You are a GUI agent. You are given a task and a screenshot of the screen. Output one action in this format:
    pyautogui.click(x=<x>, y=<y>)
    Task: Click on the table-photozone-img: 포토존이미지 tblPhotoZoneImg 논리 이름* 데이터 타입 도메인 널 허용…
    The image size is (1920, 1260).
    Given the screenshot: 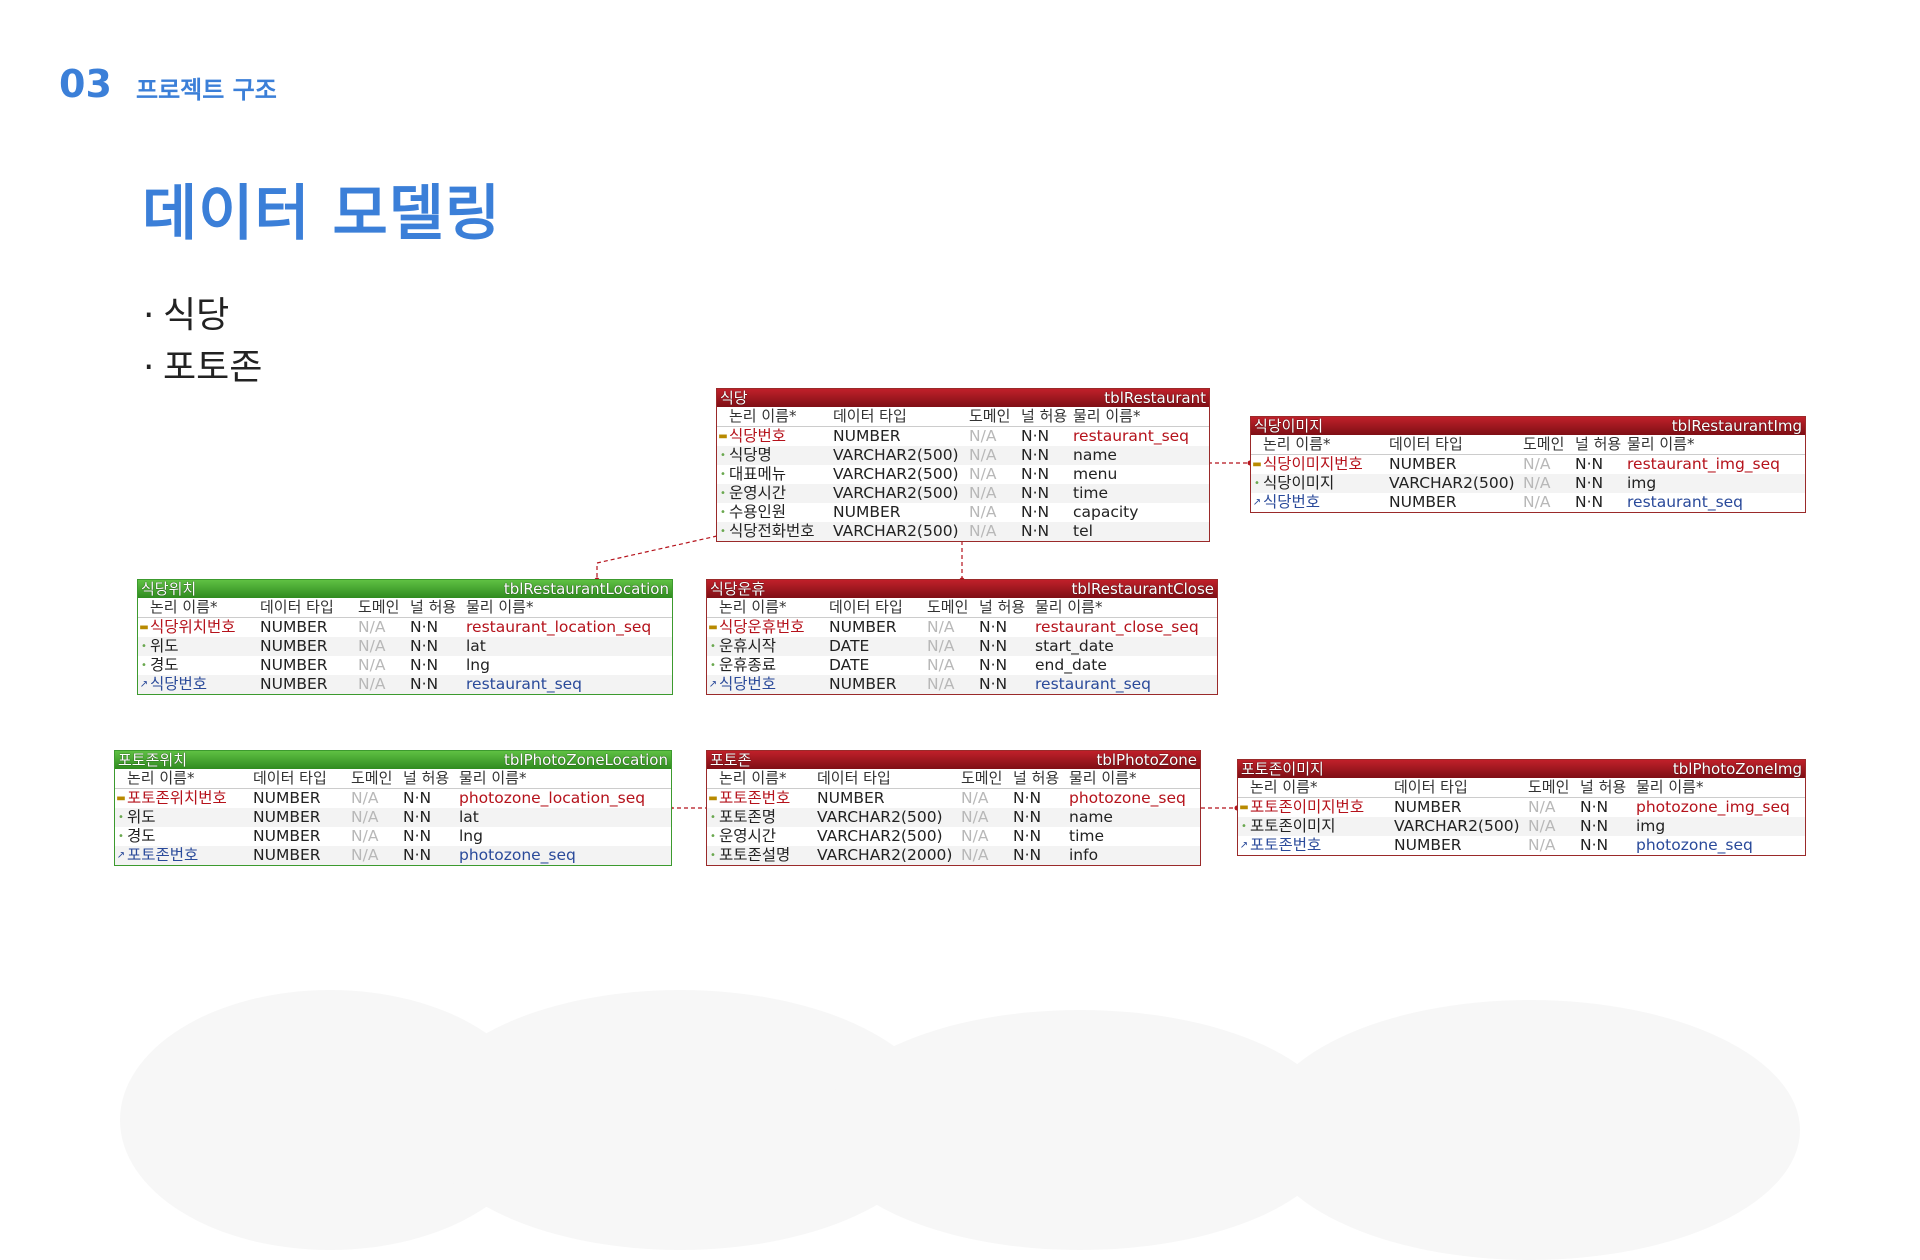 What is the action you would take?
    pyautogui.click(x=1521, y=807)
    